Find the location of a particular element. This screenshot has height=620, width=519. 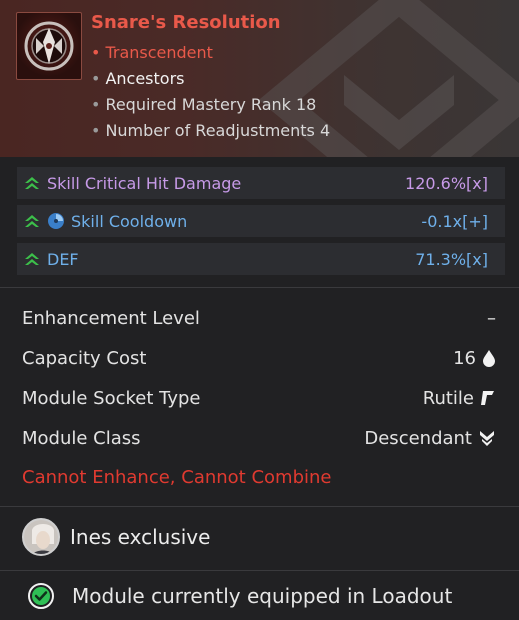

check-circle-icon is located at coordinates (41, 596).